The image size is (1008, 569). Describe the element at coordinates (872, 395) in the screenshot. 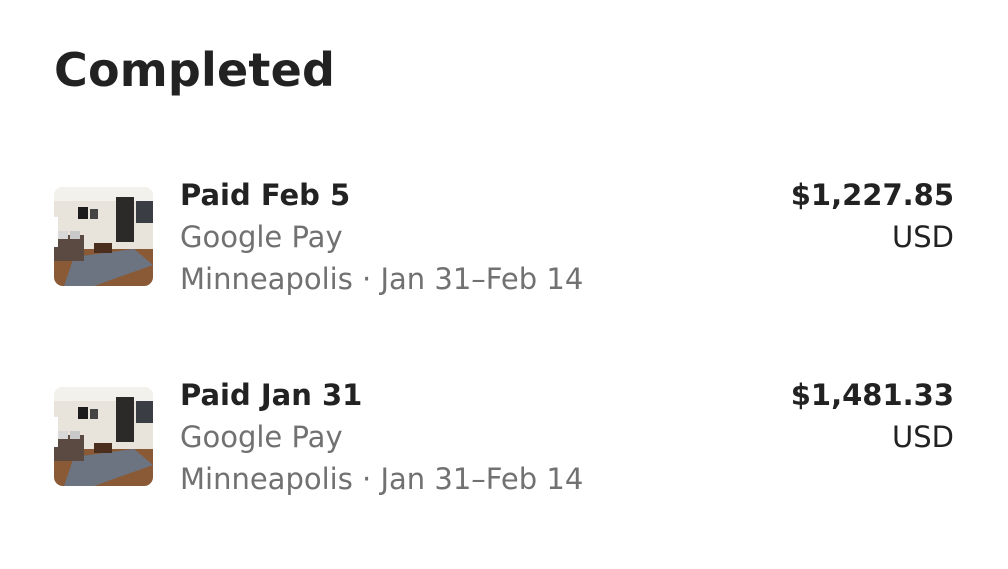

I see `payment-amount: $1,481.33` at that location.